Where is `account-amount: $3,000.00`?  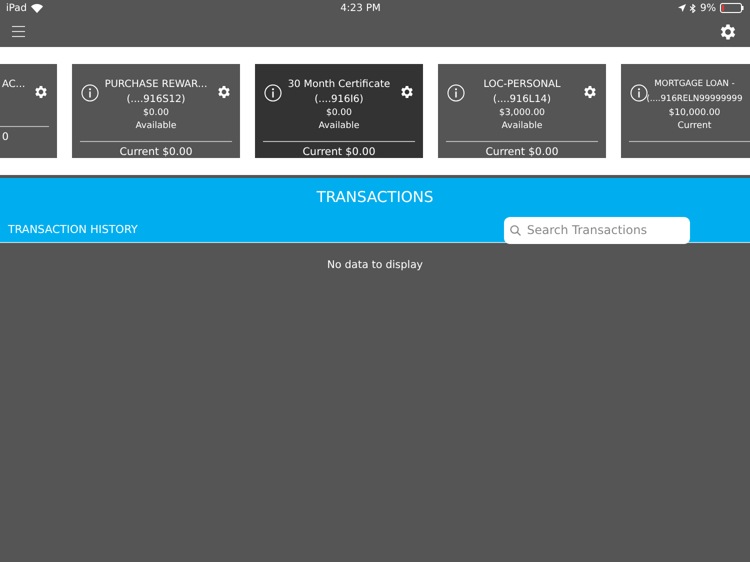
account-amount: $3,000.00 is located at coordinates (522, 113).